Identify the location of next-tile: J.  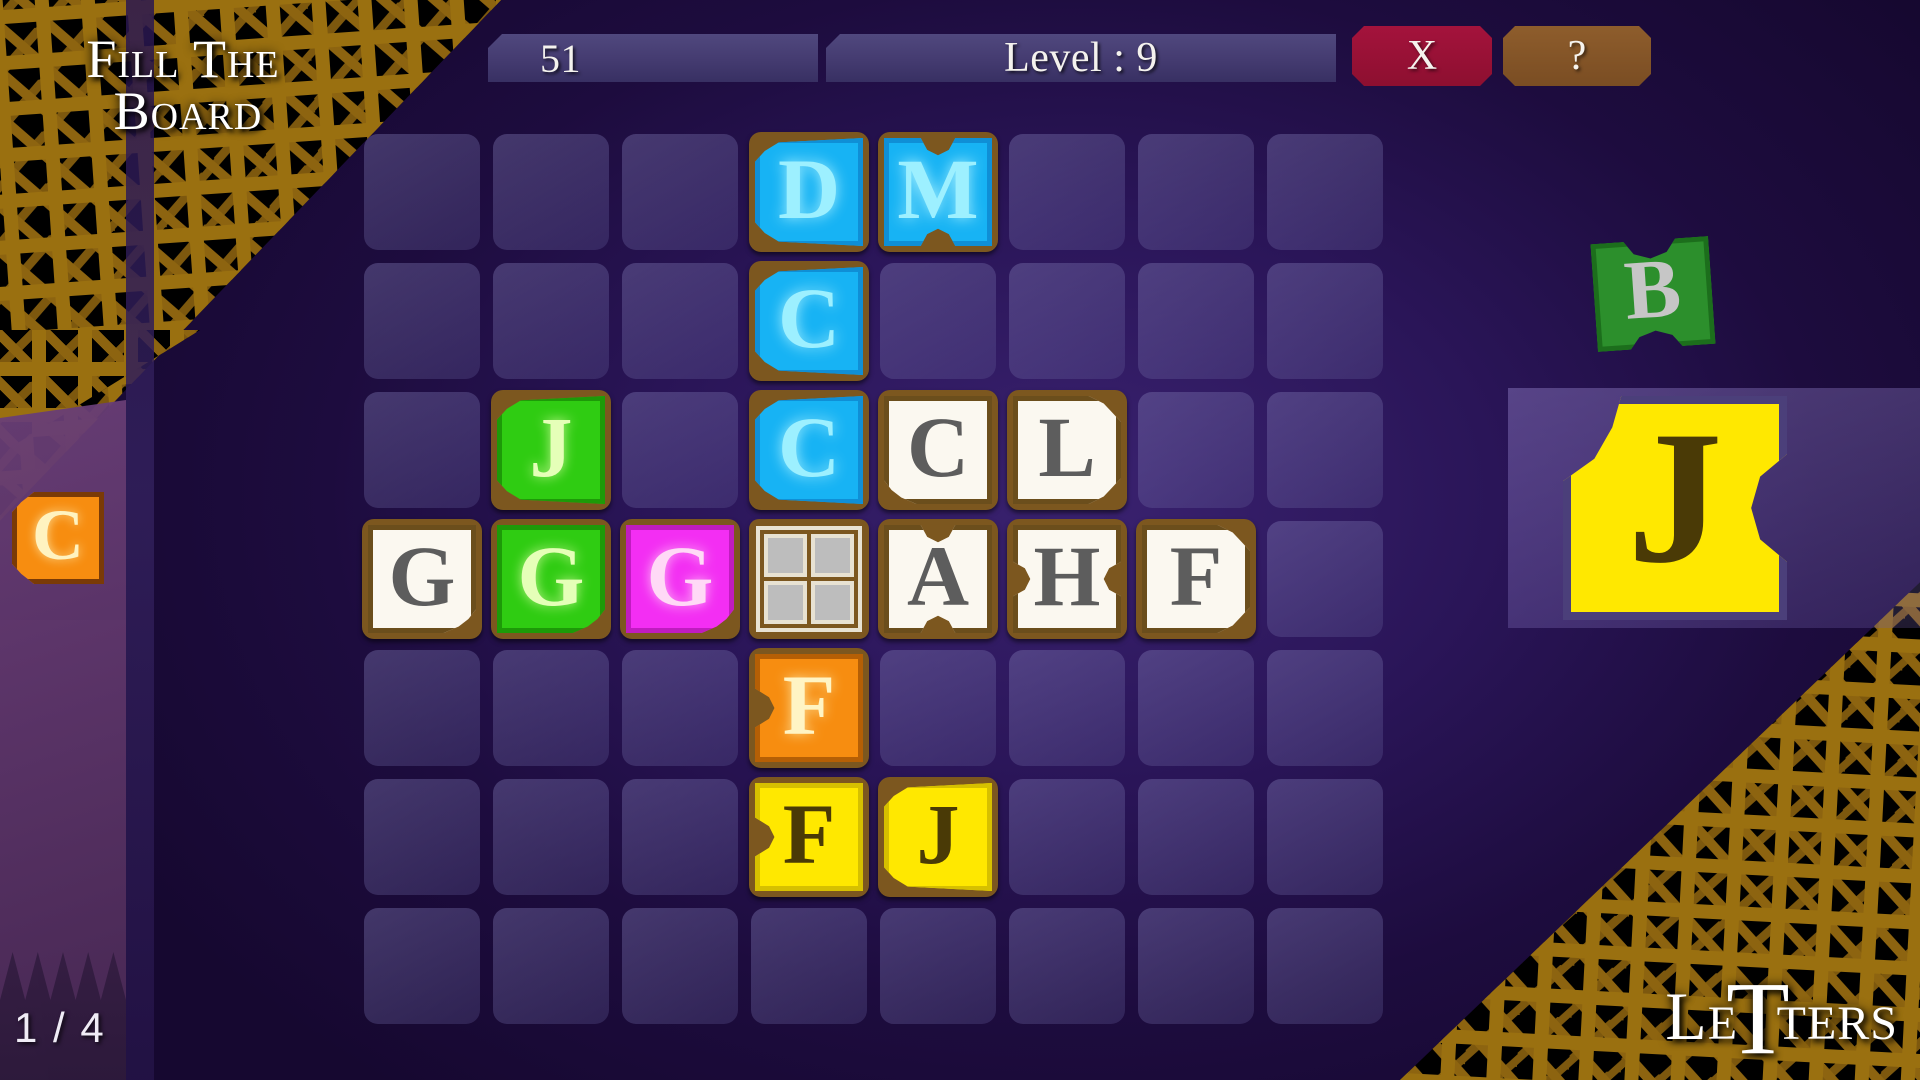
(1675, 508).